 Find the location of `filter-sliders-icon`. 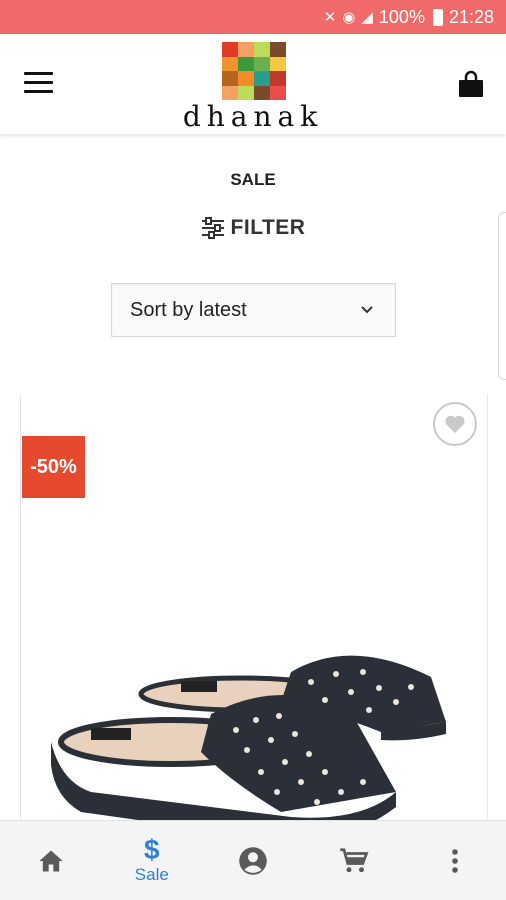

filter-sliders-icon is located at coordinates (212, 228).